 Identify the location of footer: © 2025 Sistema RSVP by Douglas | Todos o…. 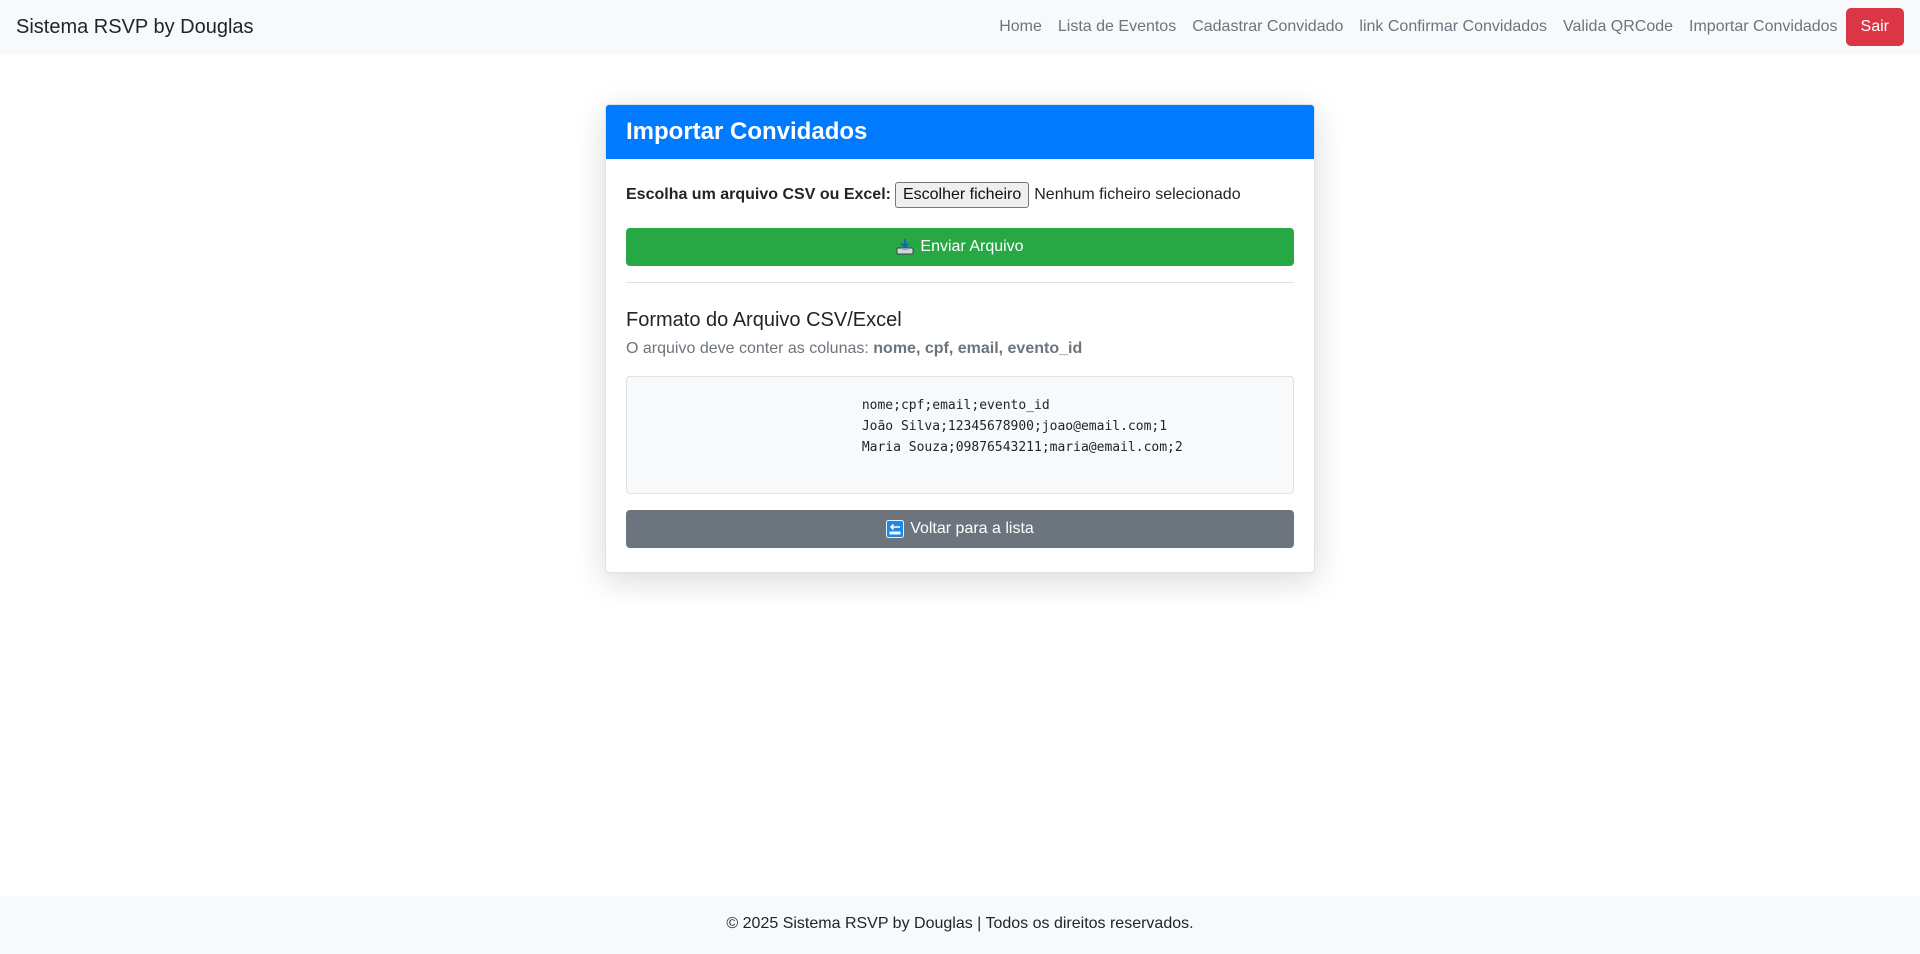
(960, 925).